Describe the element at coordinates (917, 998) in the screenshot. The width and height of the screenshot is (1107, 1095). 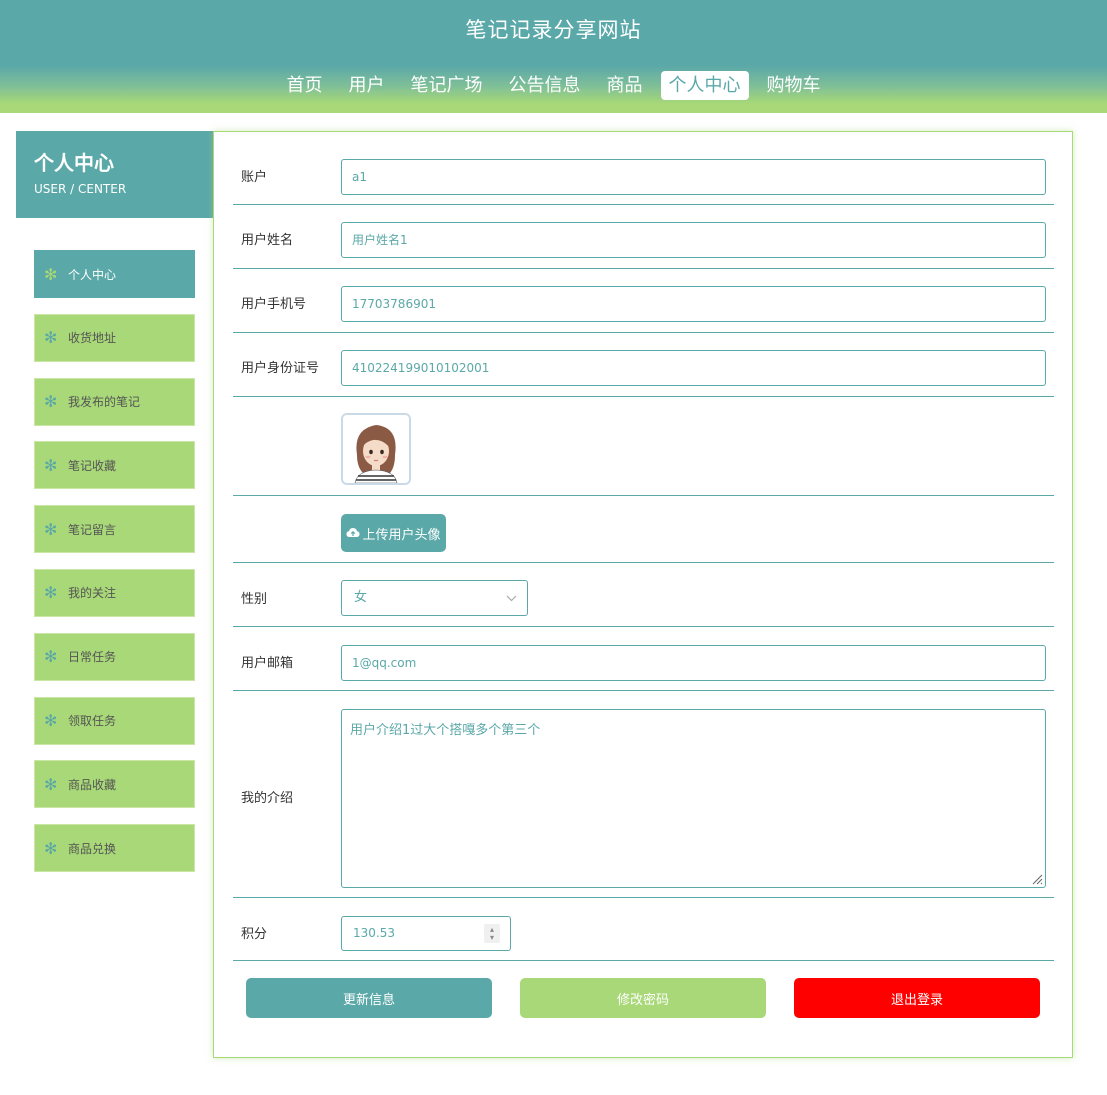
I see `logout-button: 退出登录` at that location.